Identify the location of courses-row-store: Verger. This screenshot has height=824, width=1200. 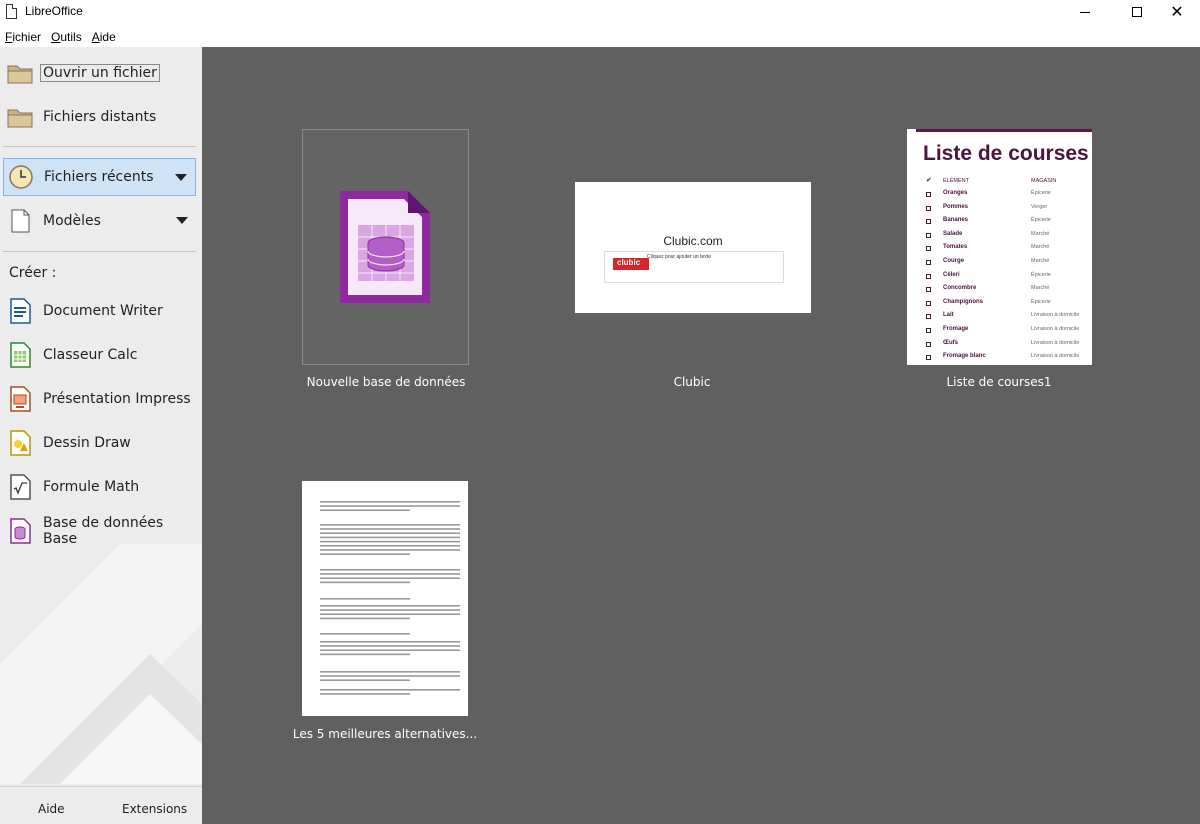
(1039, 206).